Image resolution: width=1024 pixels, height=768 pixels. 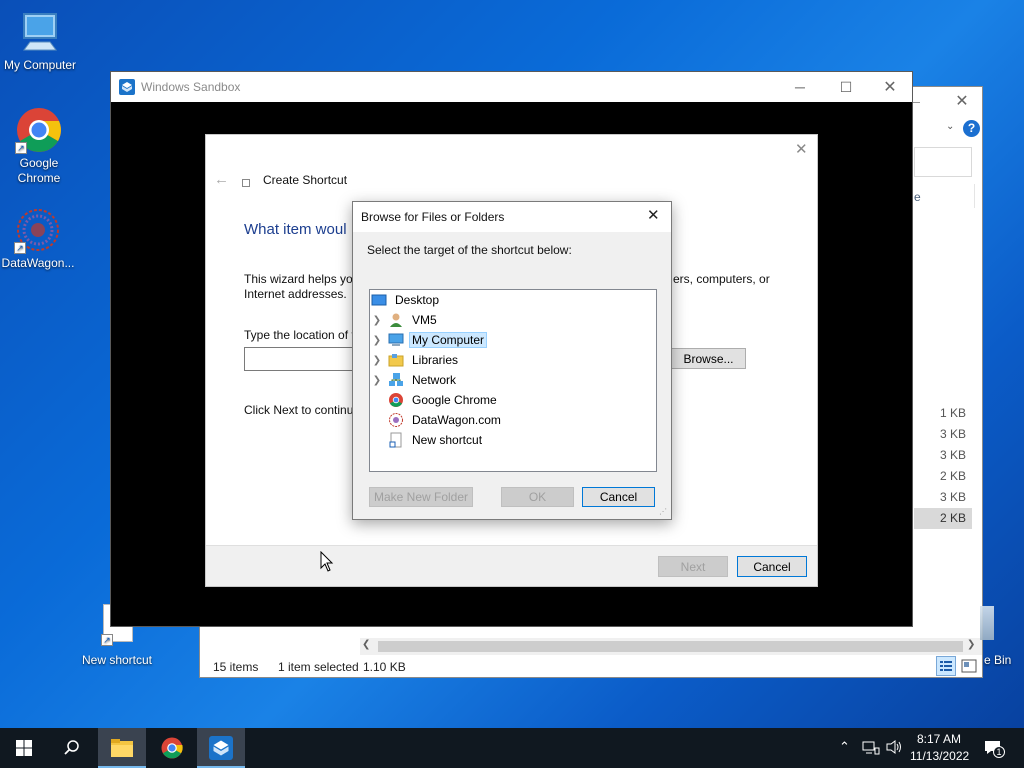 What do you see at coordinates (384, 667) in the screenshot?
I see `status-size: 1.10 KB` at bounding box center [384, 667].